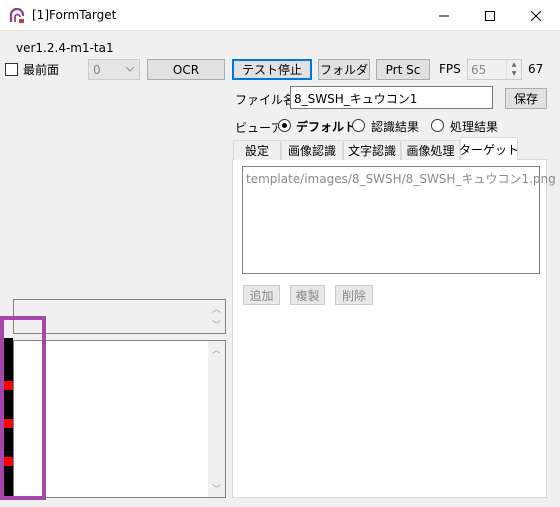 The height and width of the screenshot is (507, 560). I want to click on maximize-button, so click(490, 15).